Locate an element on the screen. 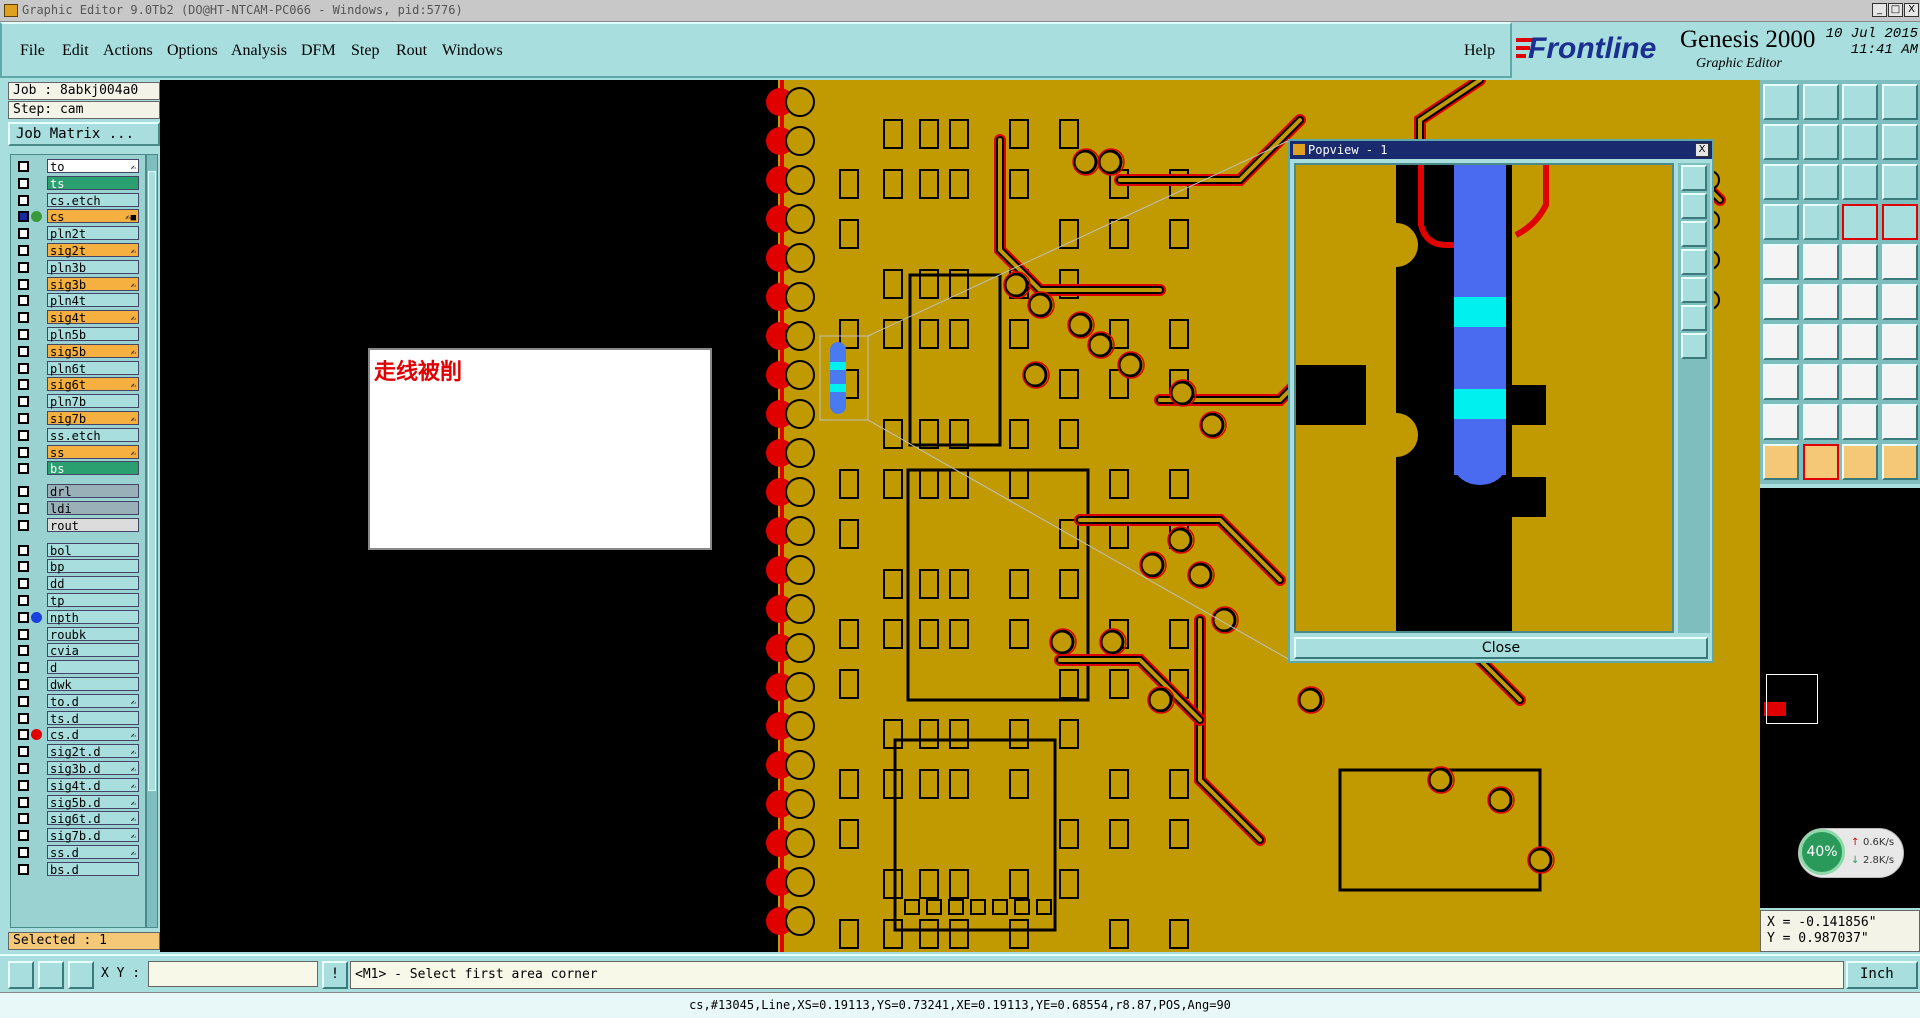  copy-right-icon is located at coordinates (1820, 142).